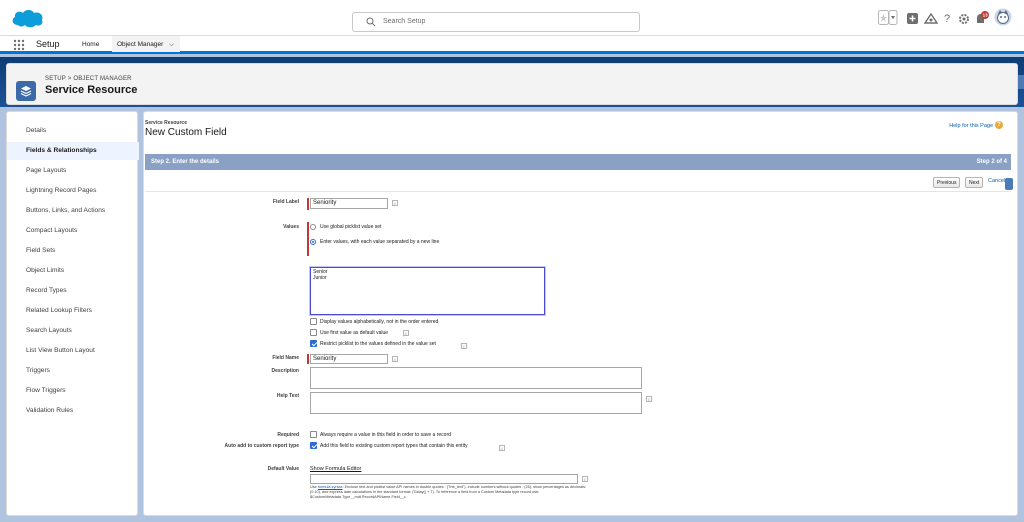 The height and width of the screenshot is (522, 1024). I want to click on notification-count: 13, so click(986, 15).